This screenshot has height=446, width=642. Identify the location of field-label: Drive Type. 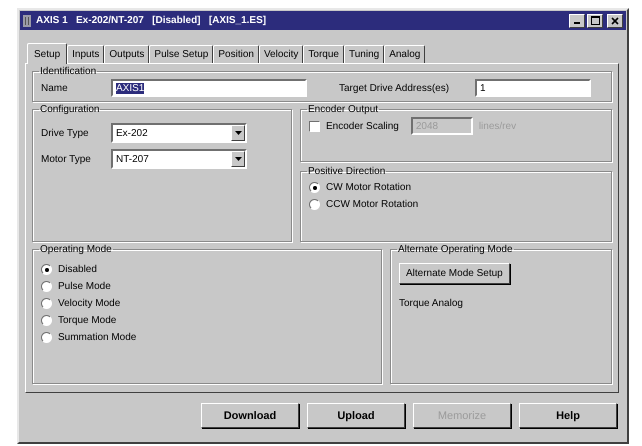
(65, 133).